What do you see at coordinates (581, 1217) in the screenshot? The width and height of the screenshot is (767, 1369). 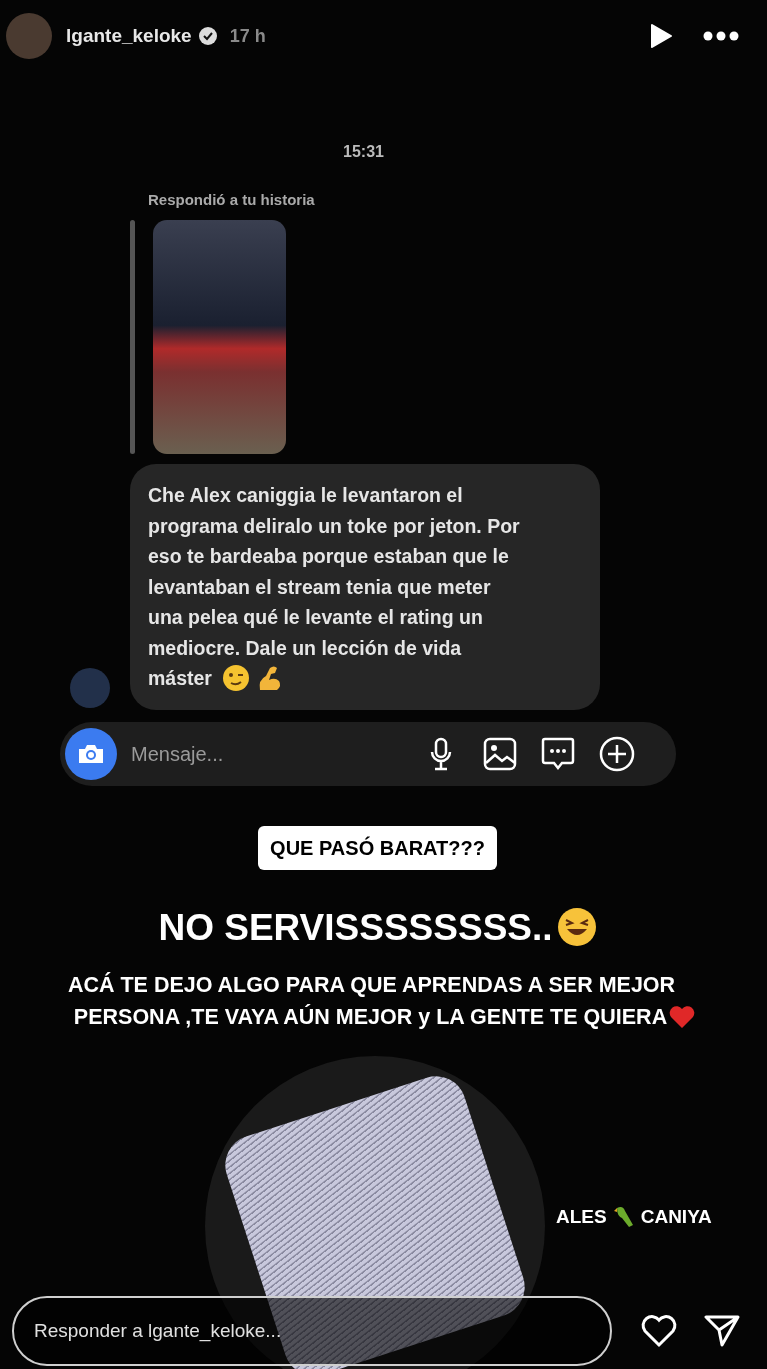 I see `signature-text: ALES` at bounding box center [581, 1217].